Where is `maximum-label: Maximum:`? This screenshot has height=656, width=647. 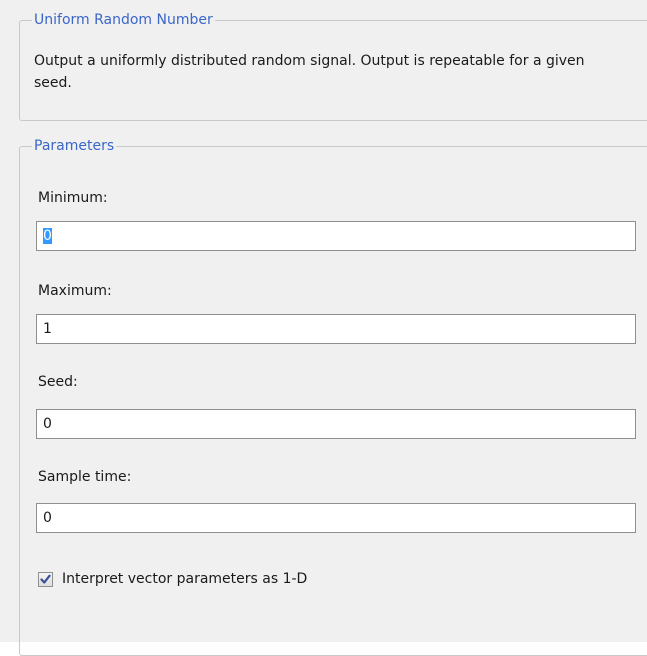 maximum-label: Maximum: is located at coordinates (75, 291).